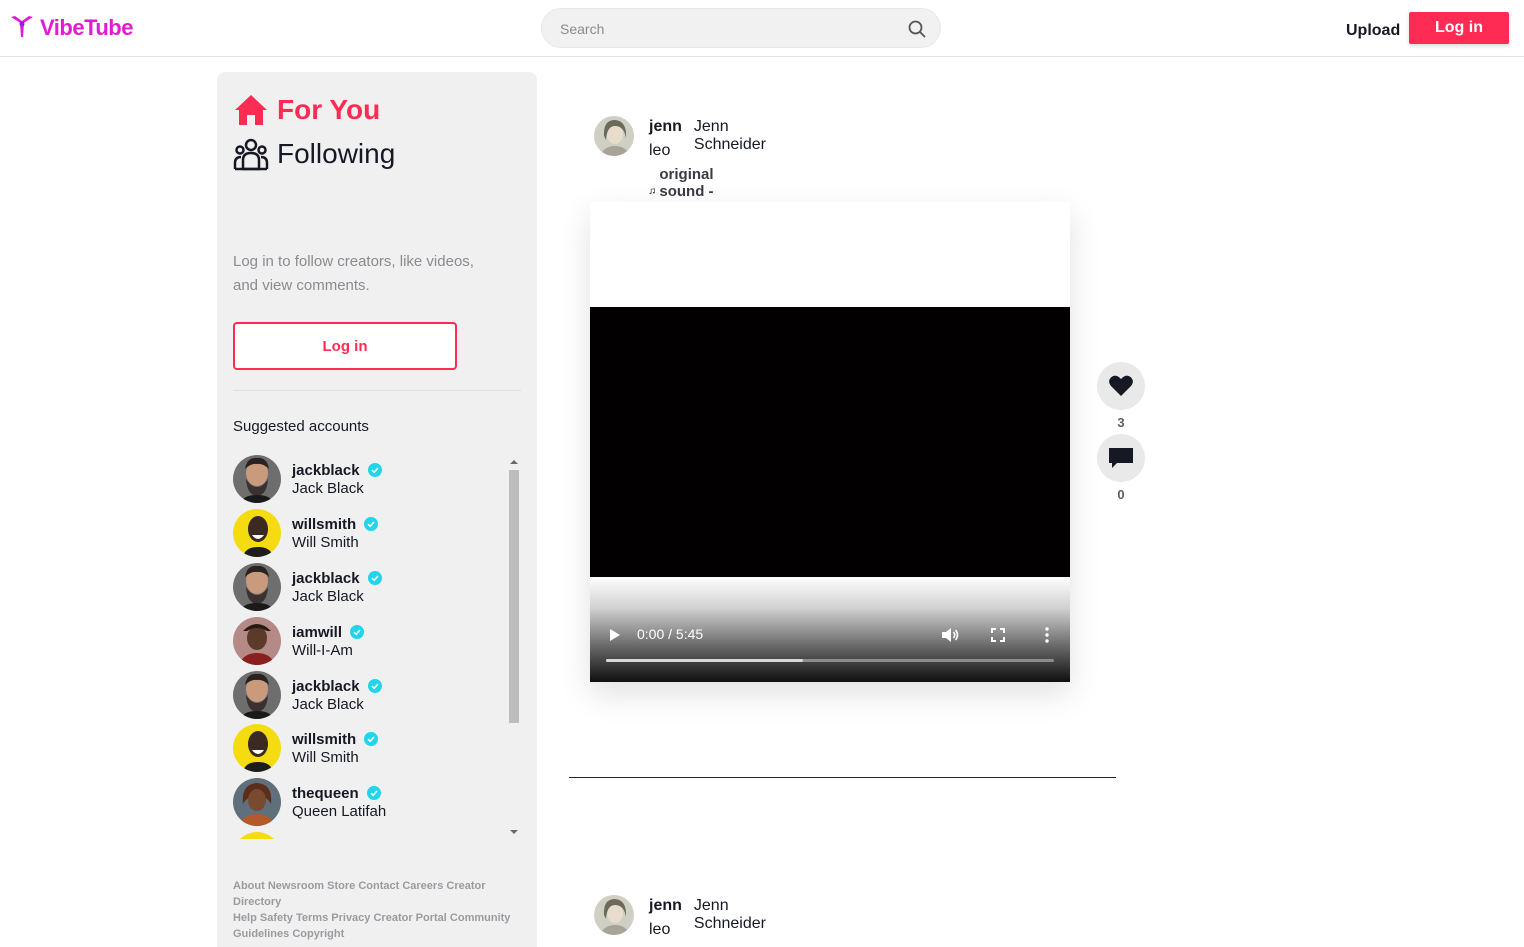 This screenshot has width=1524, height=947. I want to click on heart-icon, so click(1121, 385).